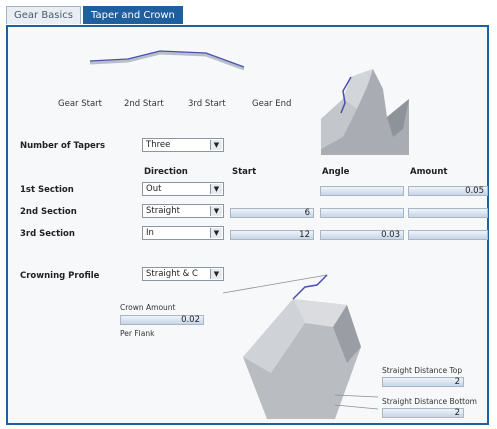 The width and height of the screenshot is (497, 429). What do you see at coordinates (44, 15) in the screenshot?
I see `tab-gear-basics: Gear Basics` at bounding box center [44, 15].